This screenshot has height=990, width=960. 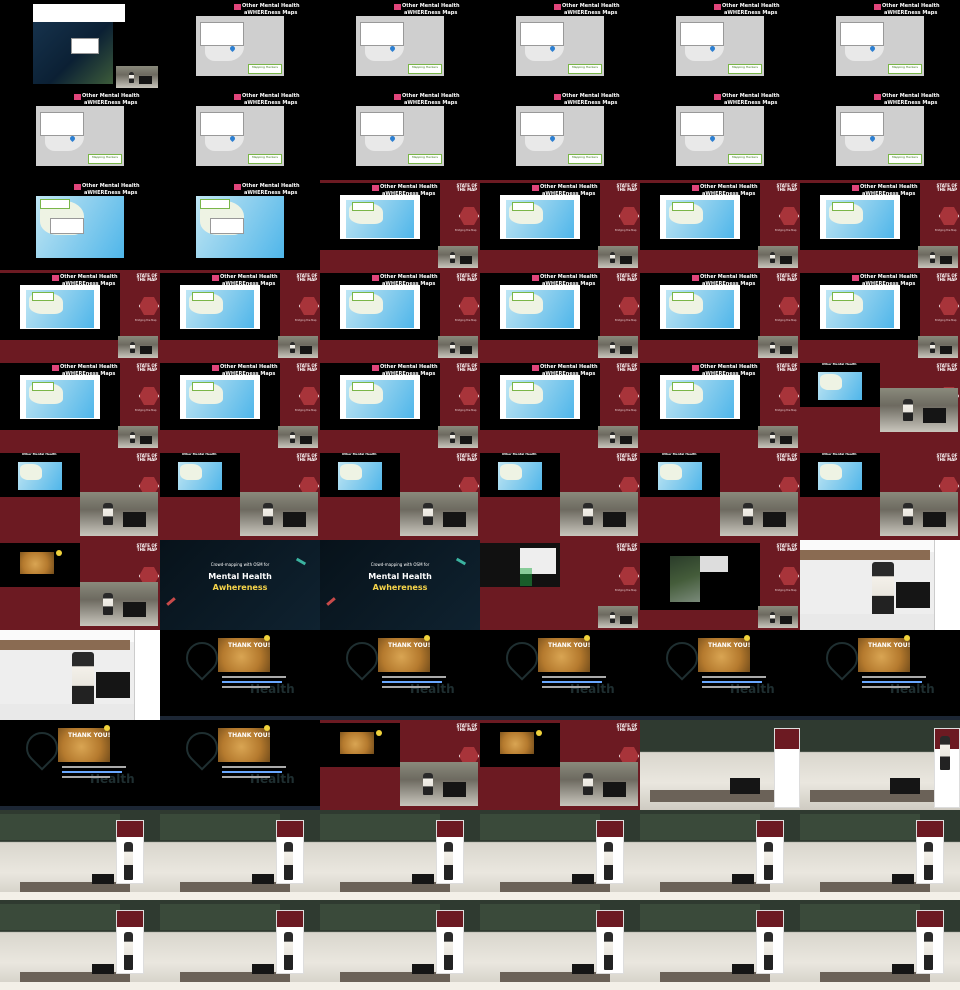 I want to click on satellite-map, so click(x=73, y=53).